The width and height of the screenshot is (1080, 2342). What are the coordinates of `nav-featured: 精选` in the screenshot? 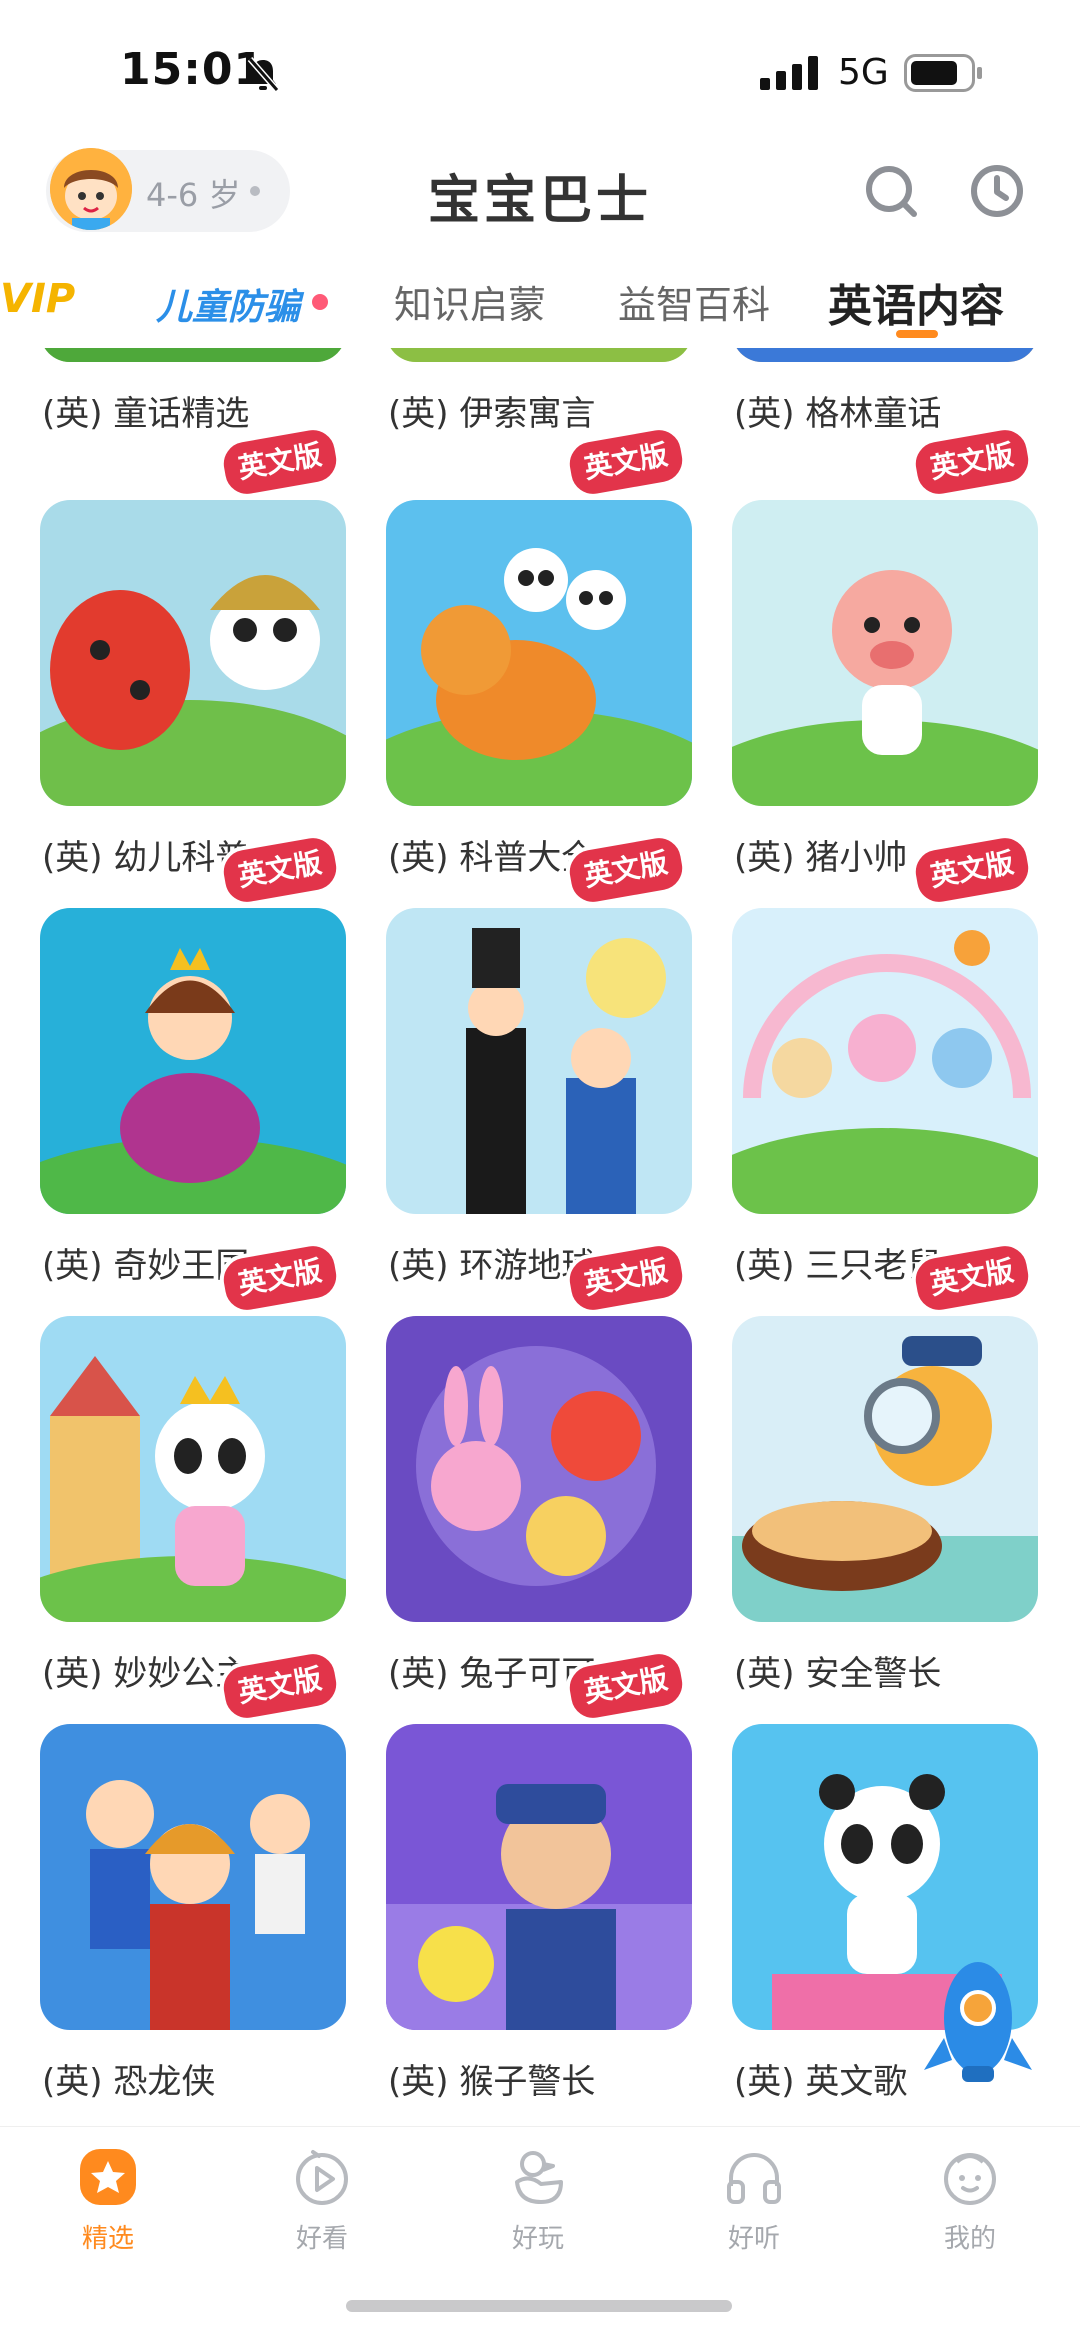 It's located at (108, 2200).